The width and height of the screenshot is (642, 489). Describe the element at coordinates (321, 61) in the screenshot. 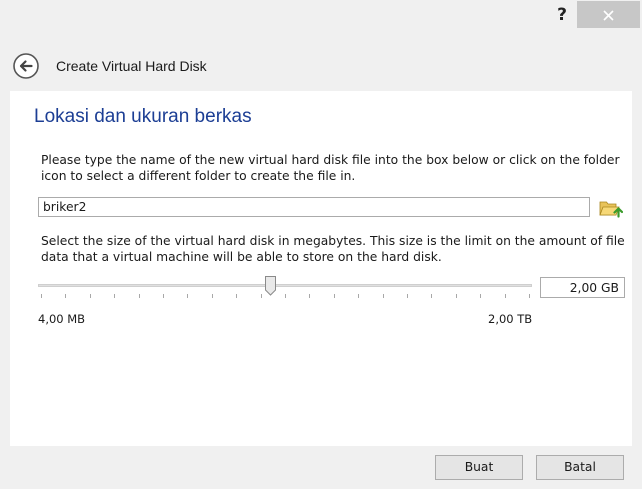

I see `wizard-header: Create Virtual Hard Disk` at that location.